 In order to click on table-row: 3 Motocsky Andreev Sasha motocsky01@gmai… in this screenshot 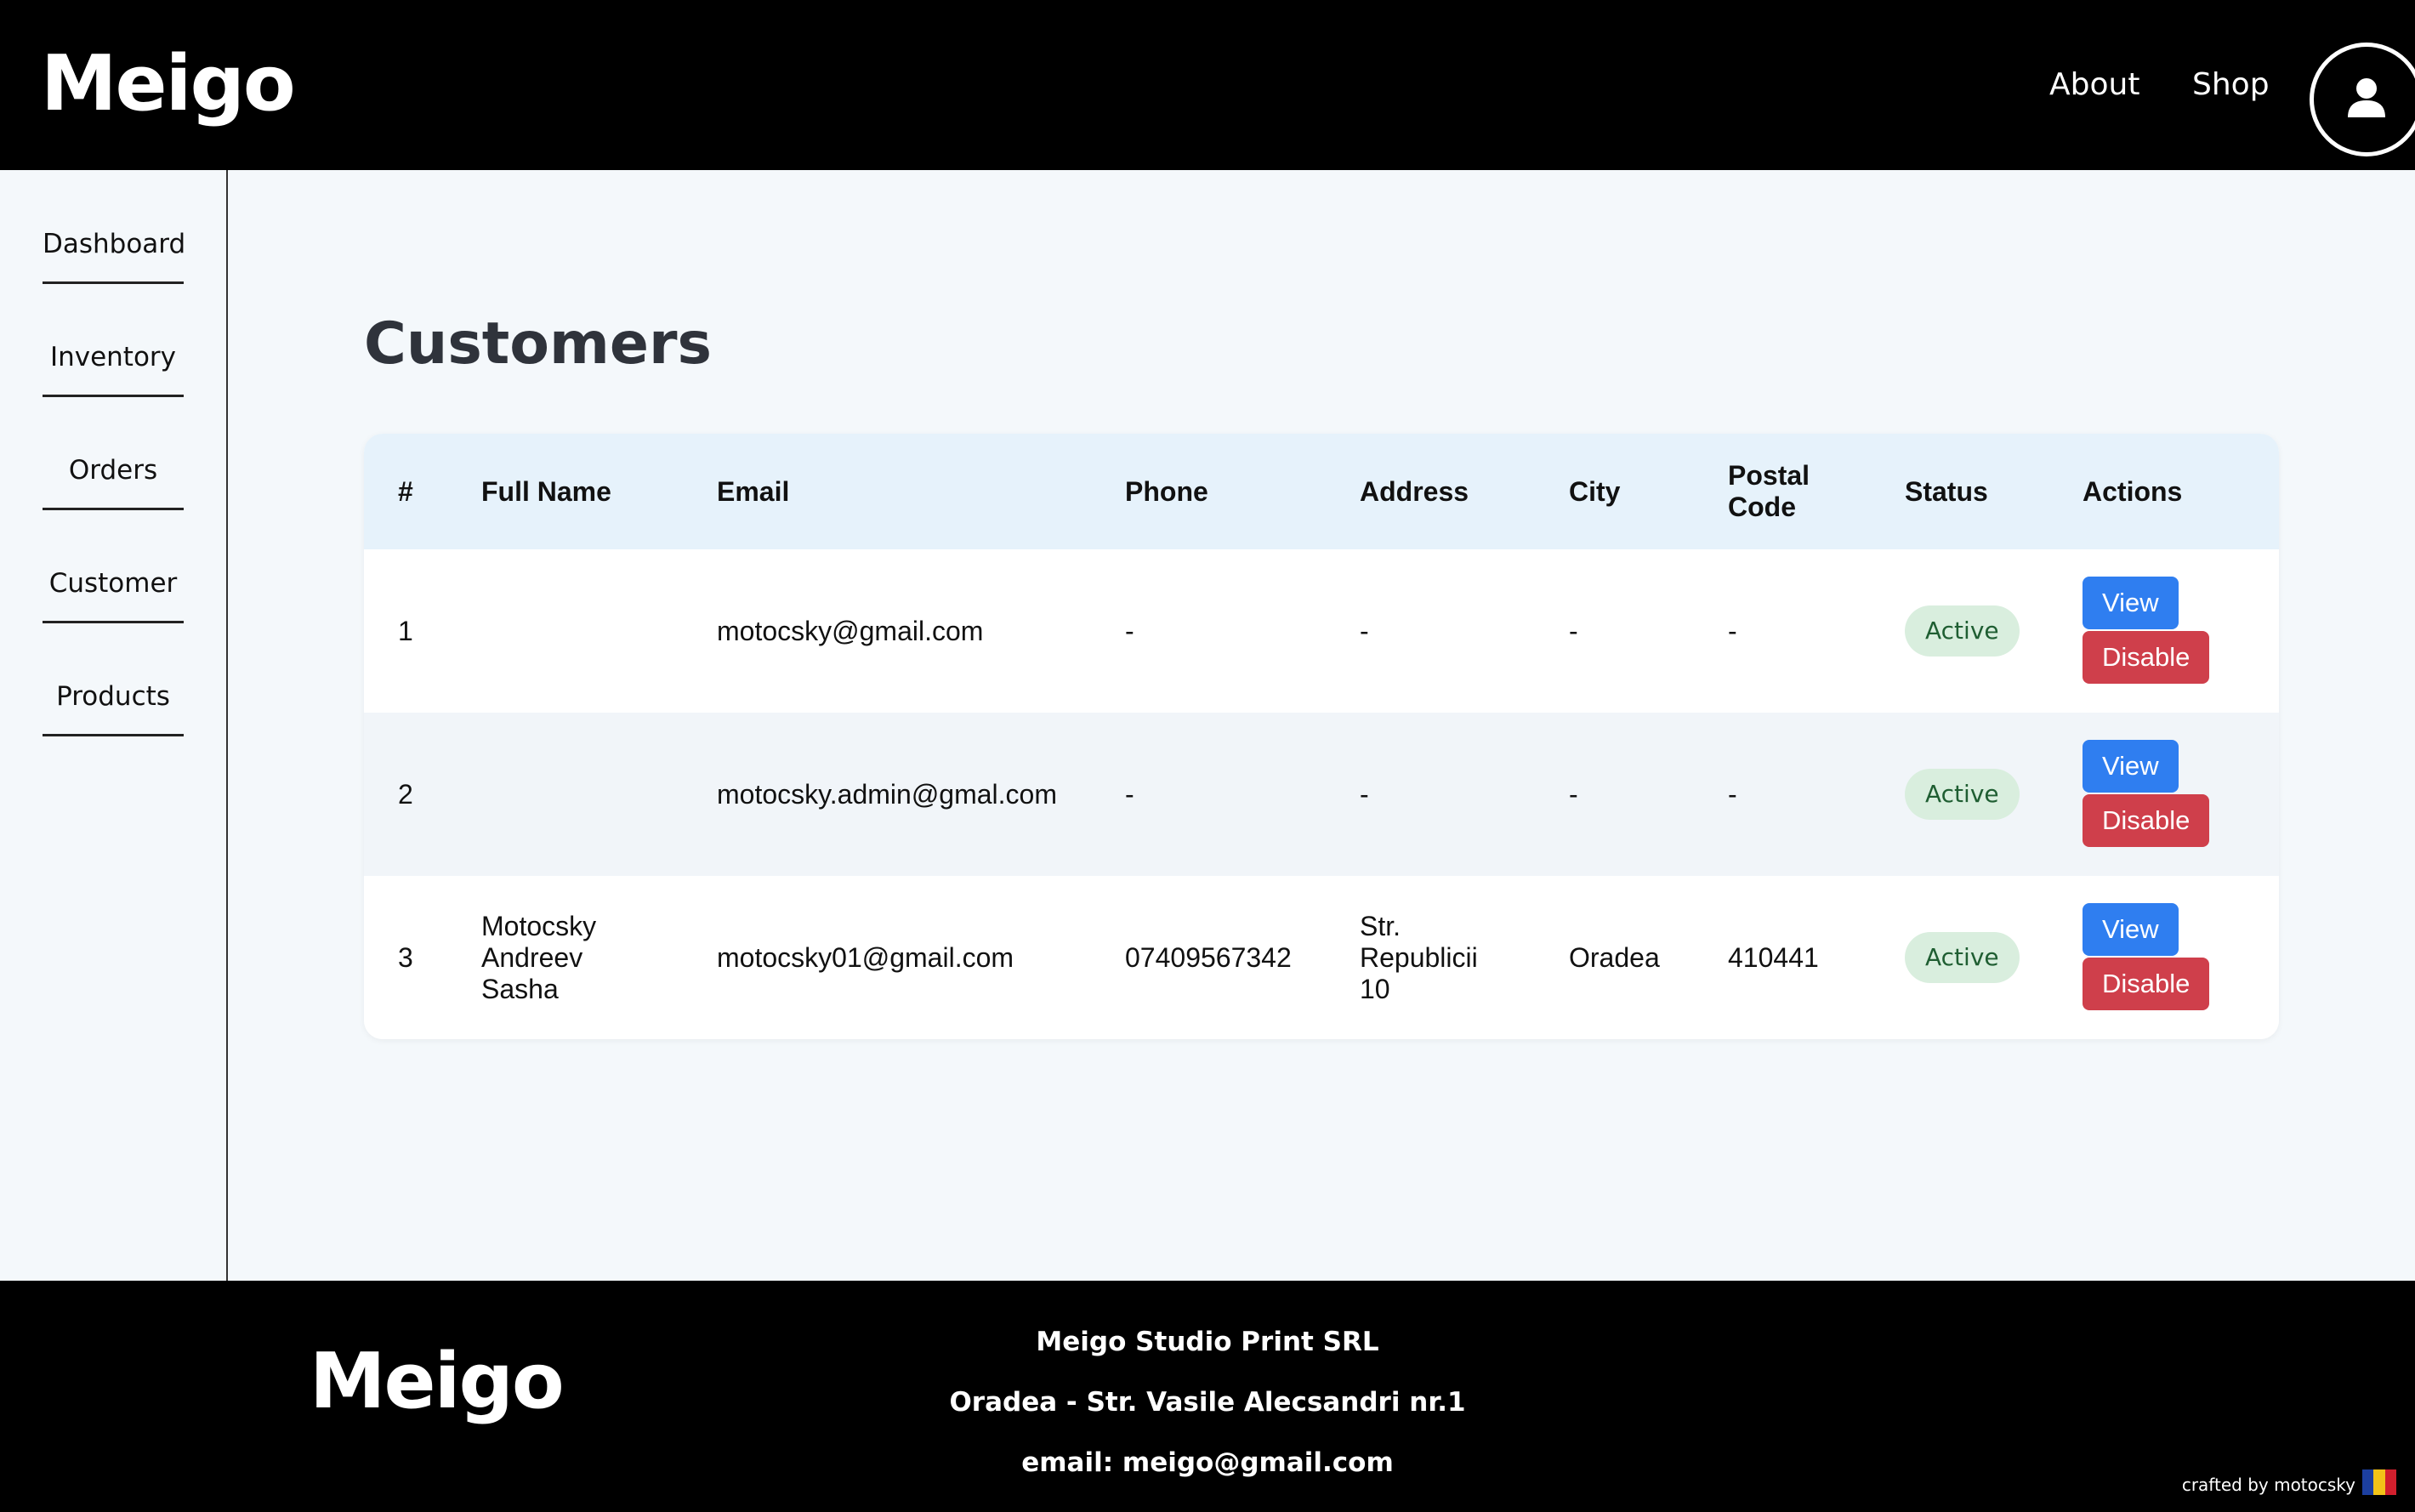, I will do `click(1321, 957)`.